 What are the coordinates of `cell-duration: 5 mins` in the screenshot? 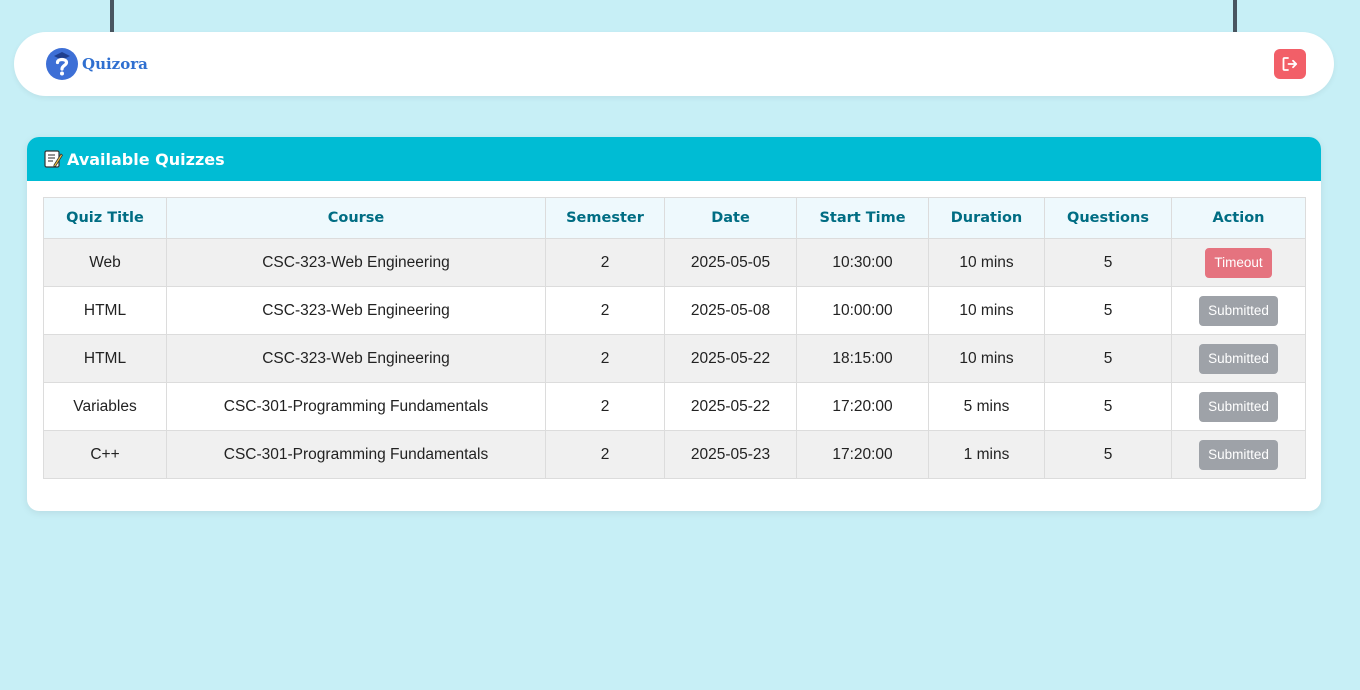 It's located at (986, 406).